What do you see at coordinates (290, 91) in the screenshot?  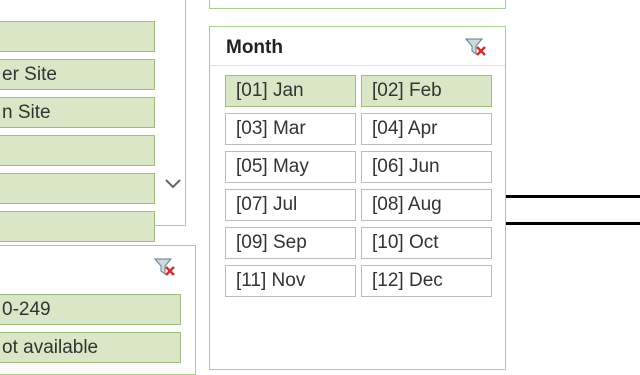 I see `month-item-jan: [01] Jan` at bounding box center [290, 91].